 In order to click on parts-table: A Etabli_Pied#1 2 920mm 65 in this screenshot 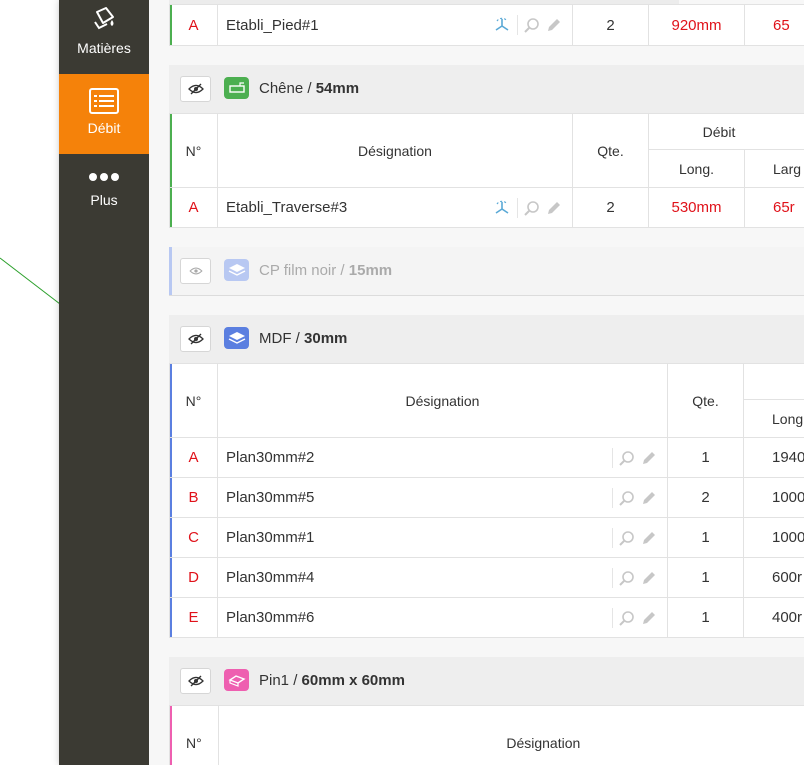, I will do `click(486, 25)`.